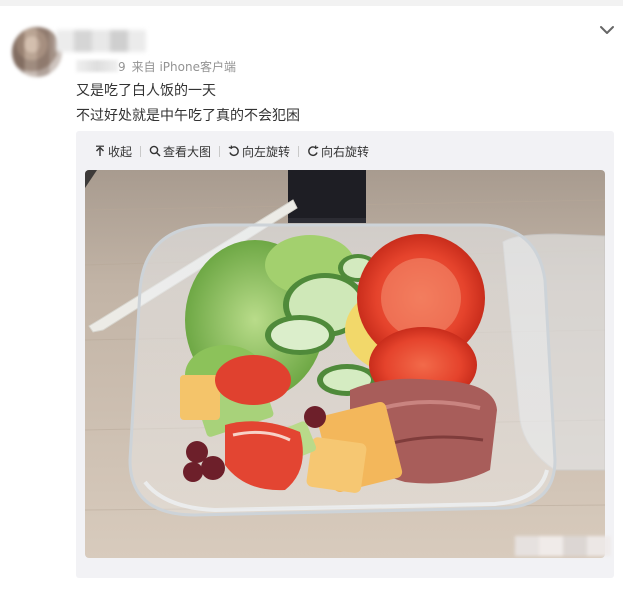  I want to click on post-meta: 9 来自 iPhone客户端, so click(156, 66).